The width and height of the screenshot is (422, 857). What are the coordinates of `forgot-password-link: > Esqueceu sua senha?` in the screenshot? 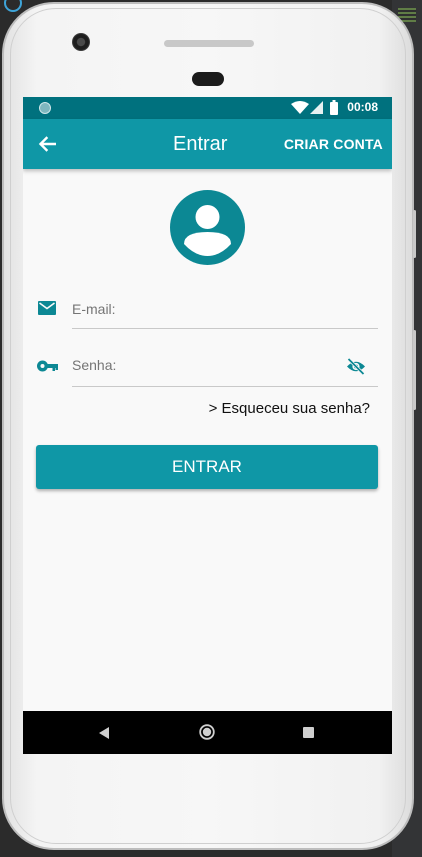 It's located at (289, 408).